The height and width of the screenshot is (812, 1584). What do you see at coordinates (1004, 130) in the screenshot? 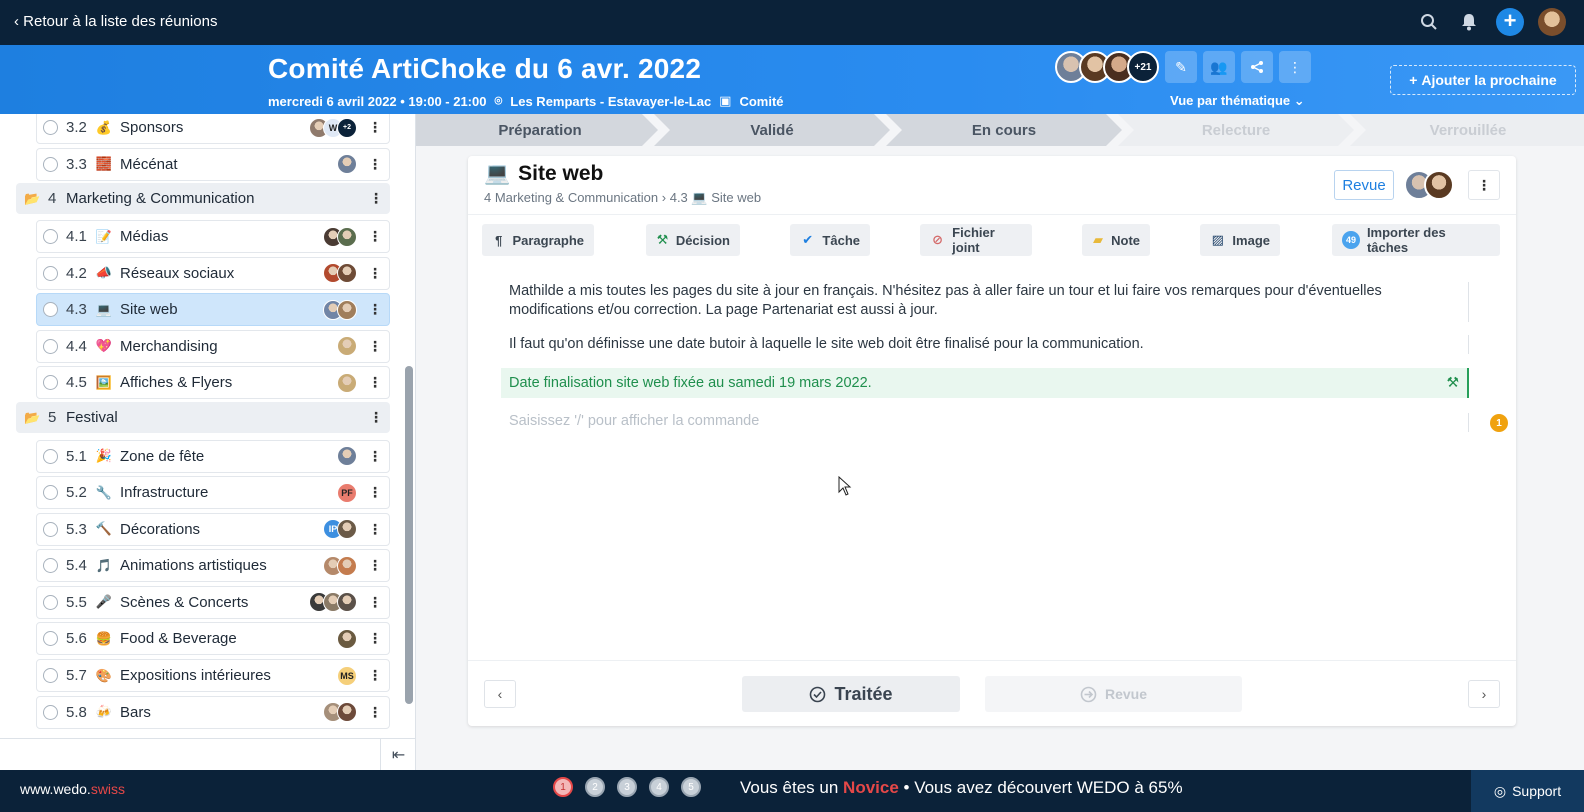
I see `step-in-progress: En cours` at bounding box center [1004, 130].